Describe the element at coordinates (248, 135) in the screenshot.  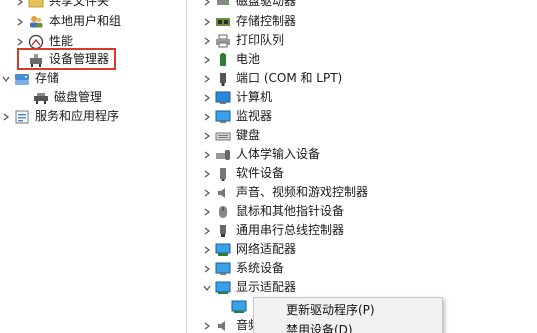
I see `device-category-label: 键盘` at that location.